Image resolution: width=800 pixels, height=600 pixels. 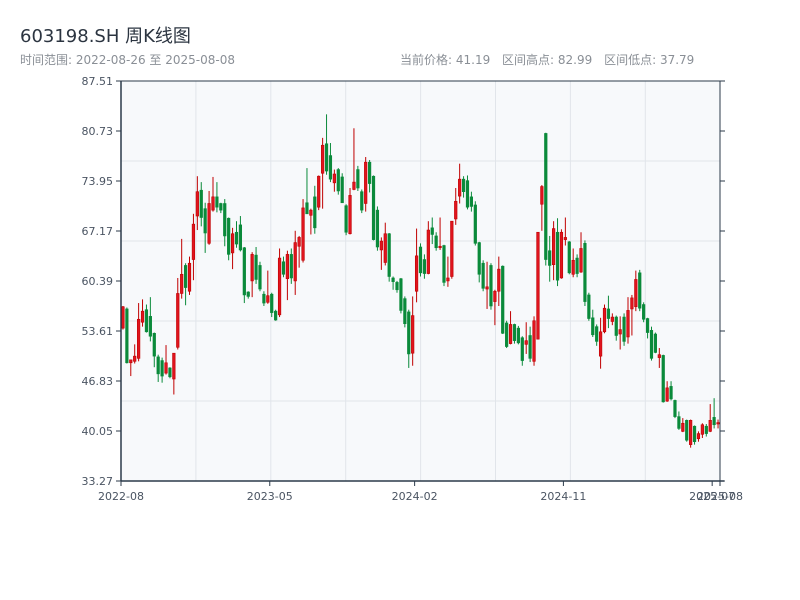 I want to click on x-tick-label: 2023-05, so click(x=270, y=496).